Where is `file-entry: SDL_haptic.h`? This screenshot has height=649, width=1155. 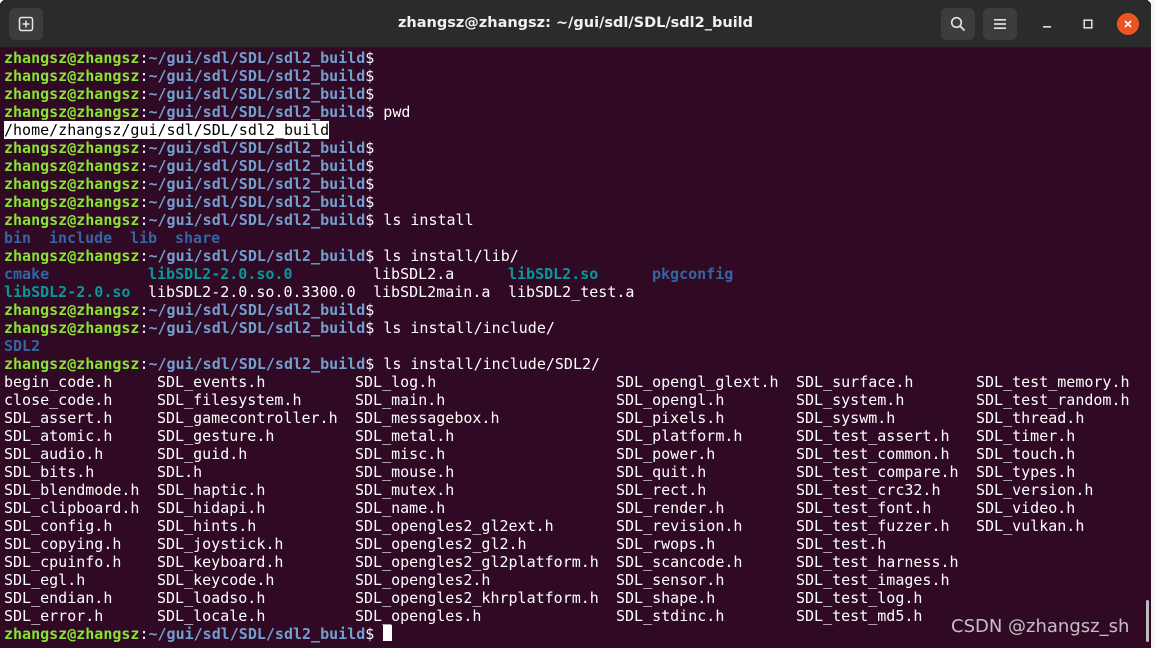
file-entry: SDL_haptic.h is located at coordinates (211, 490).